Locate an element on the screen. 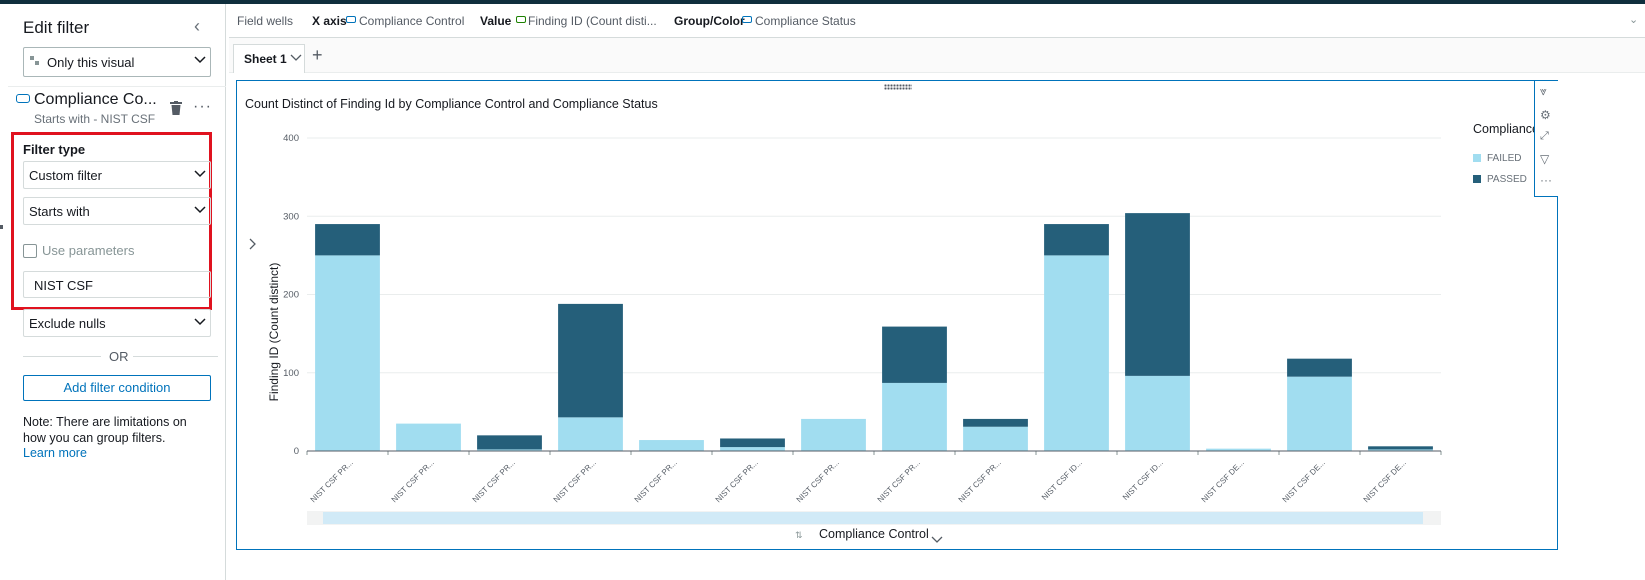 The image size is (1645, 580). add-filter-condition-button: Add filter condition is located at coordinates (117, 388).